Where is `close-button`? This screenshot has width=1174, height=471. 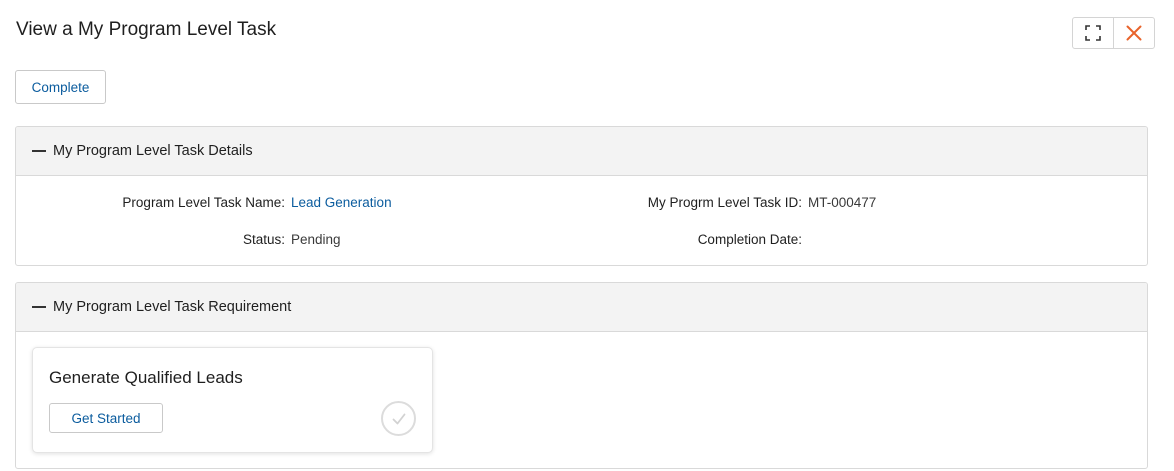
close-button is located at coordinates (1134, 33).